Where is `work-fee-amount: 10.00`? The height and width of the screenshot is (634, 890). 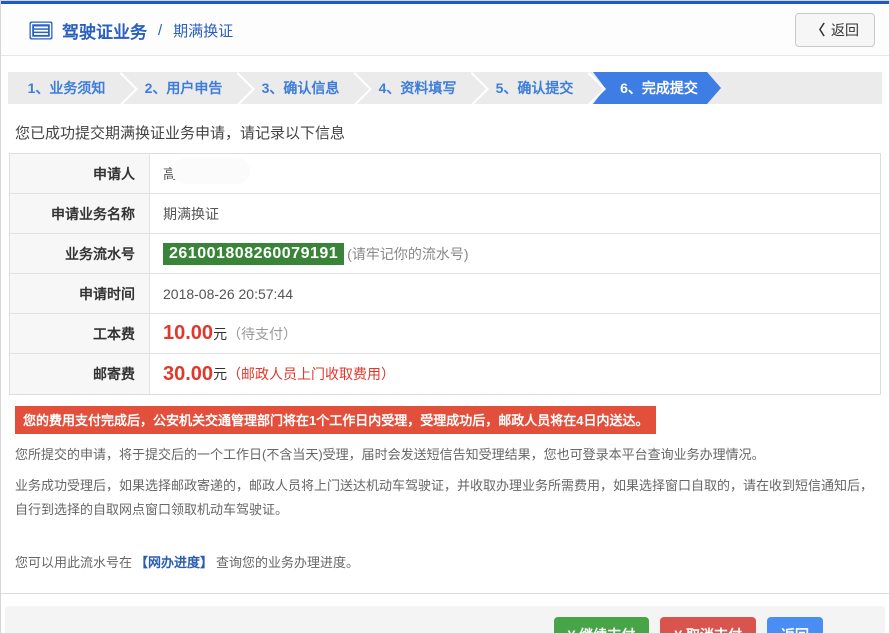
work-fee-amount: 10.00 is located at coordinates (188, 333).